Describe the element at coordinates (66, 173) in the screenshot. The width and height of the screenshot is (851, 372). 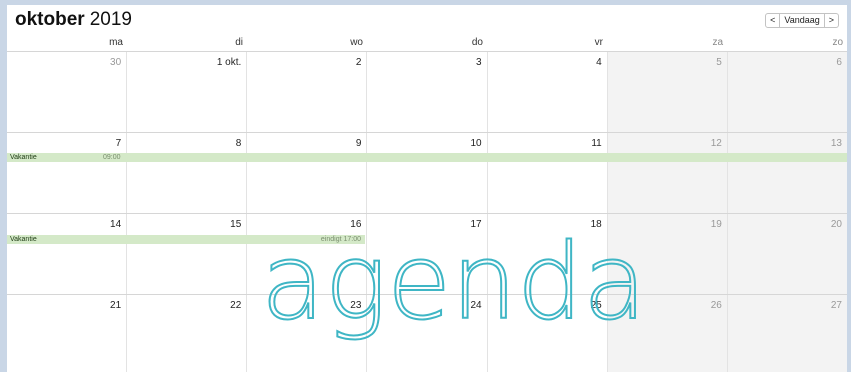
I see `day-cell: 7` at that location.